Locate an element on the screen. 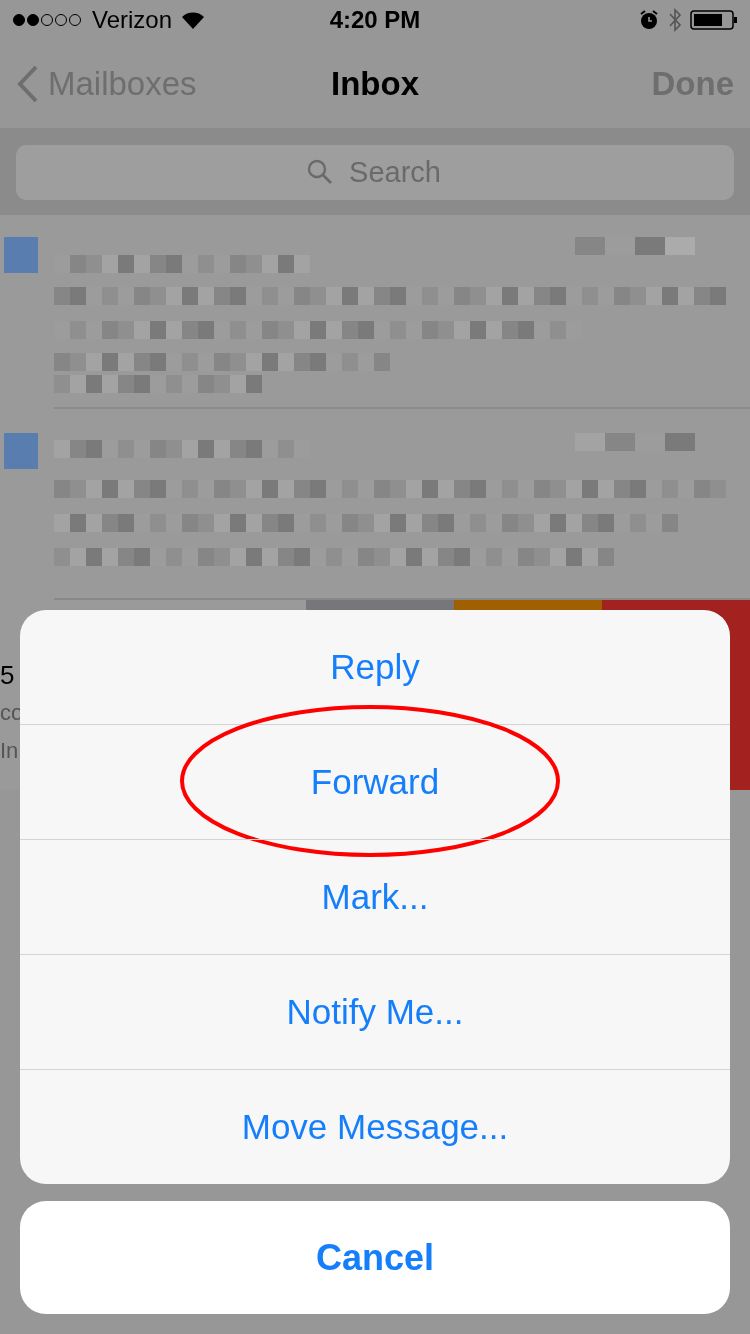 The width and height of the screenshot is (750, 1334). inbox-title: Inbox is located at coordinates (375, 84).